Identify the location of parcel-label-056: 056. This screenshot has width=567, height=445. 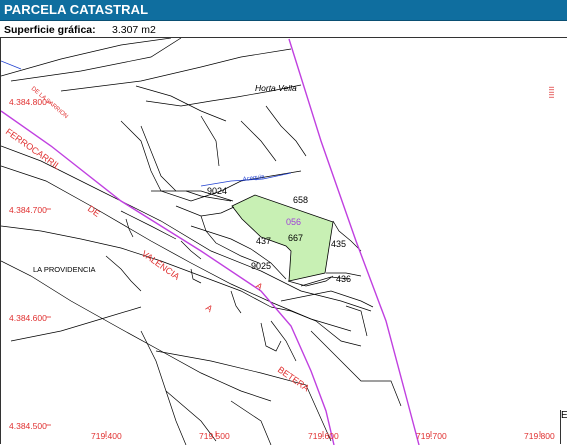
(293, 222).